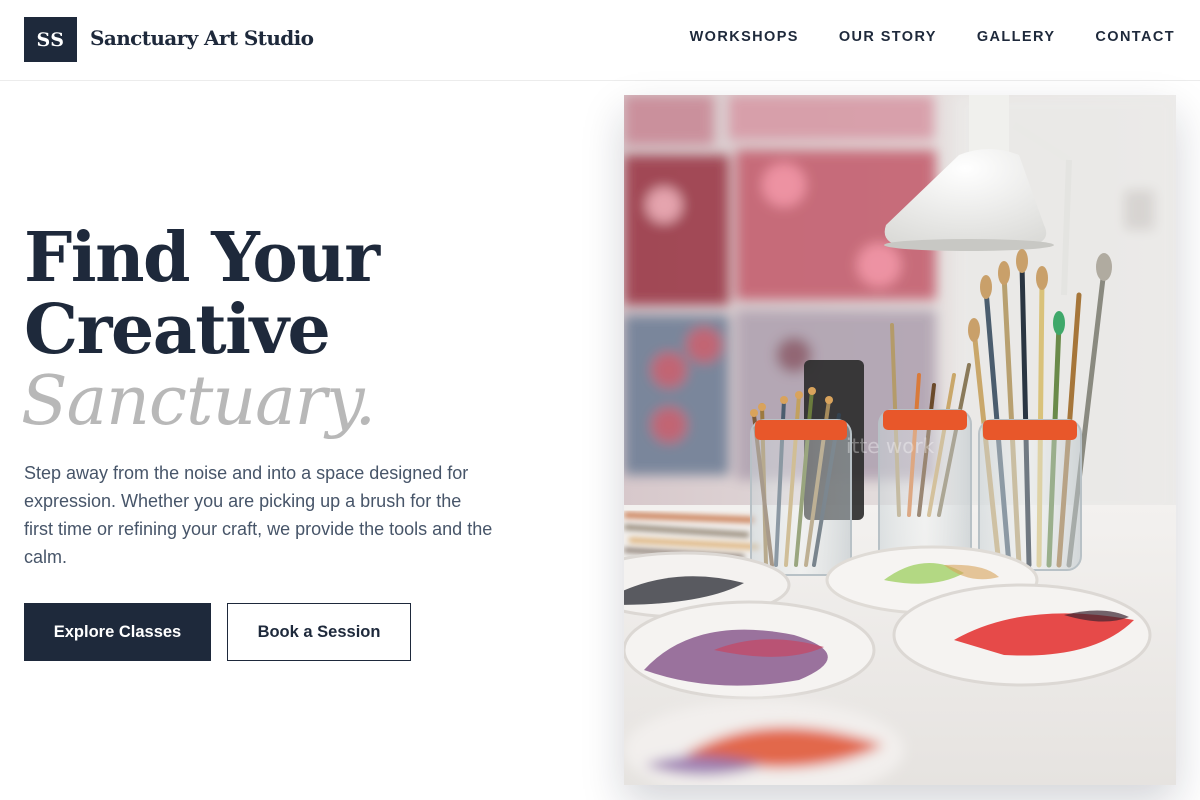  I want to click on main-nav: WORKSHOPS OUR STORY GALLERY CONTACT, so click(932, 37).